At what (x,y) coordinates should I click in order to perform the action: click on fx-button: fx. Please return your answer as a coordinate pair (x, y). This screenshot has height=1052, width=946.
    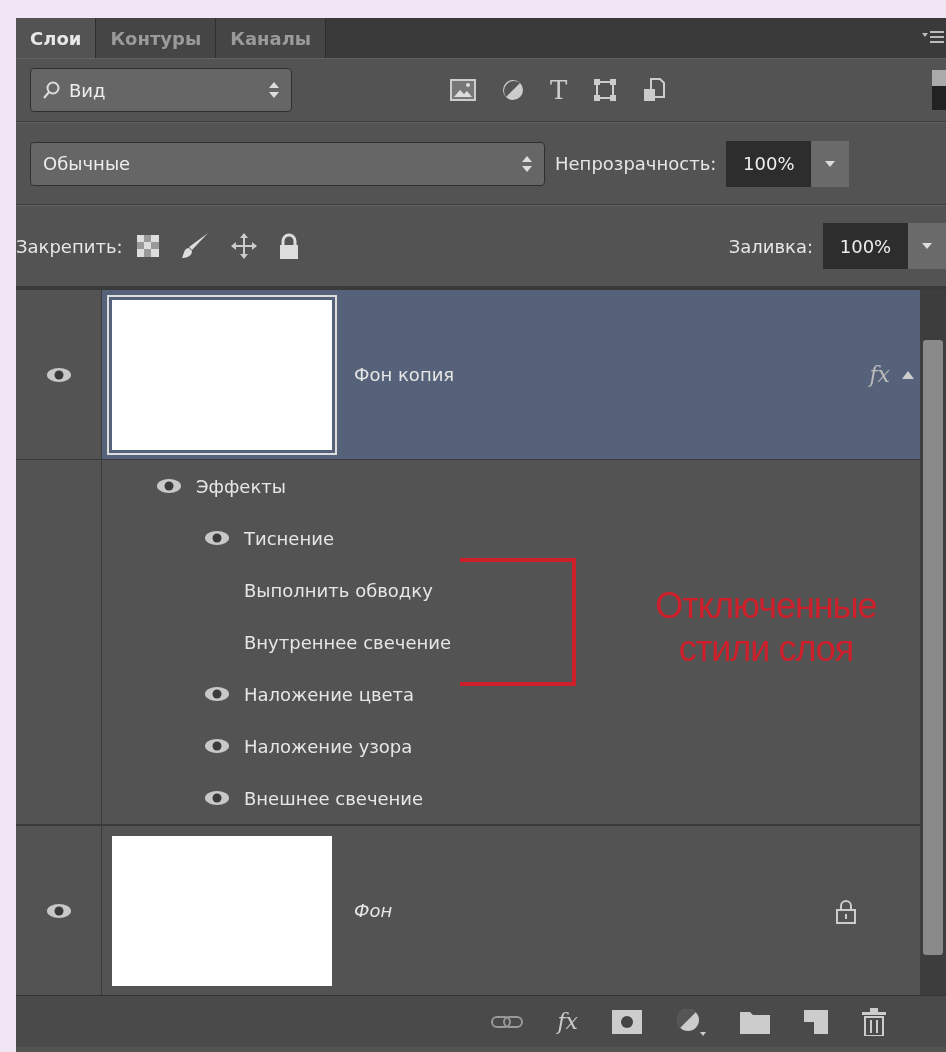
    Looking at the image, I should click on (567, 1021).